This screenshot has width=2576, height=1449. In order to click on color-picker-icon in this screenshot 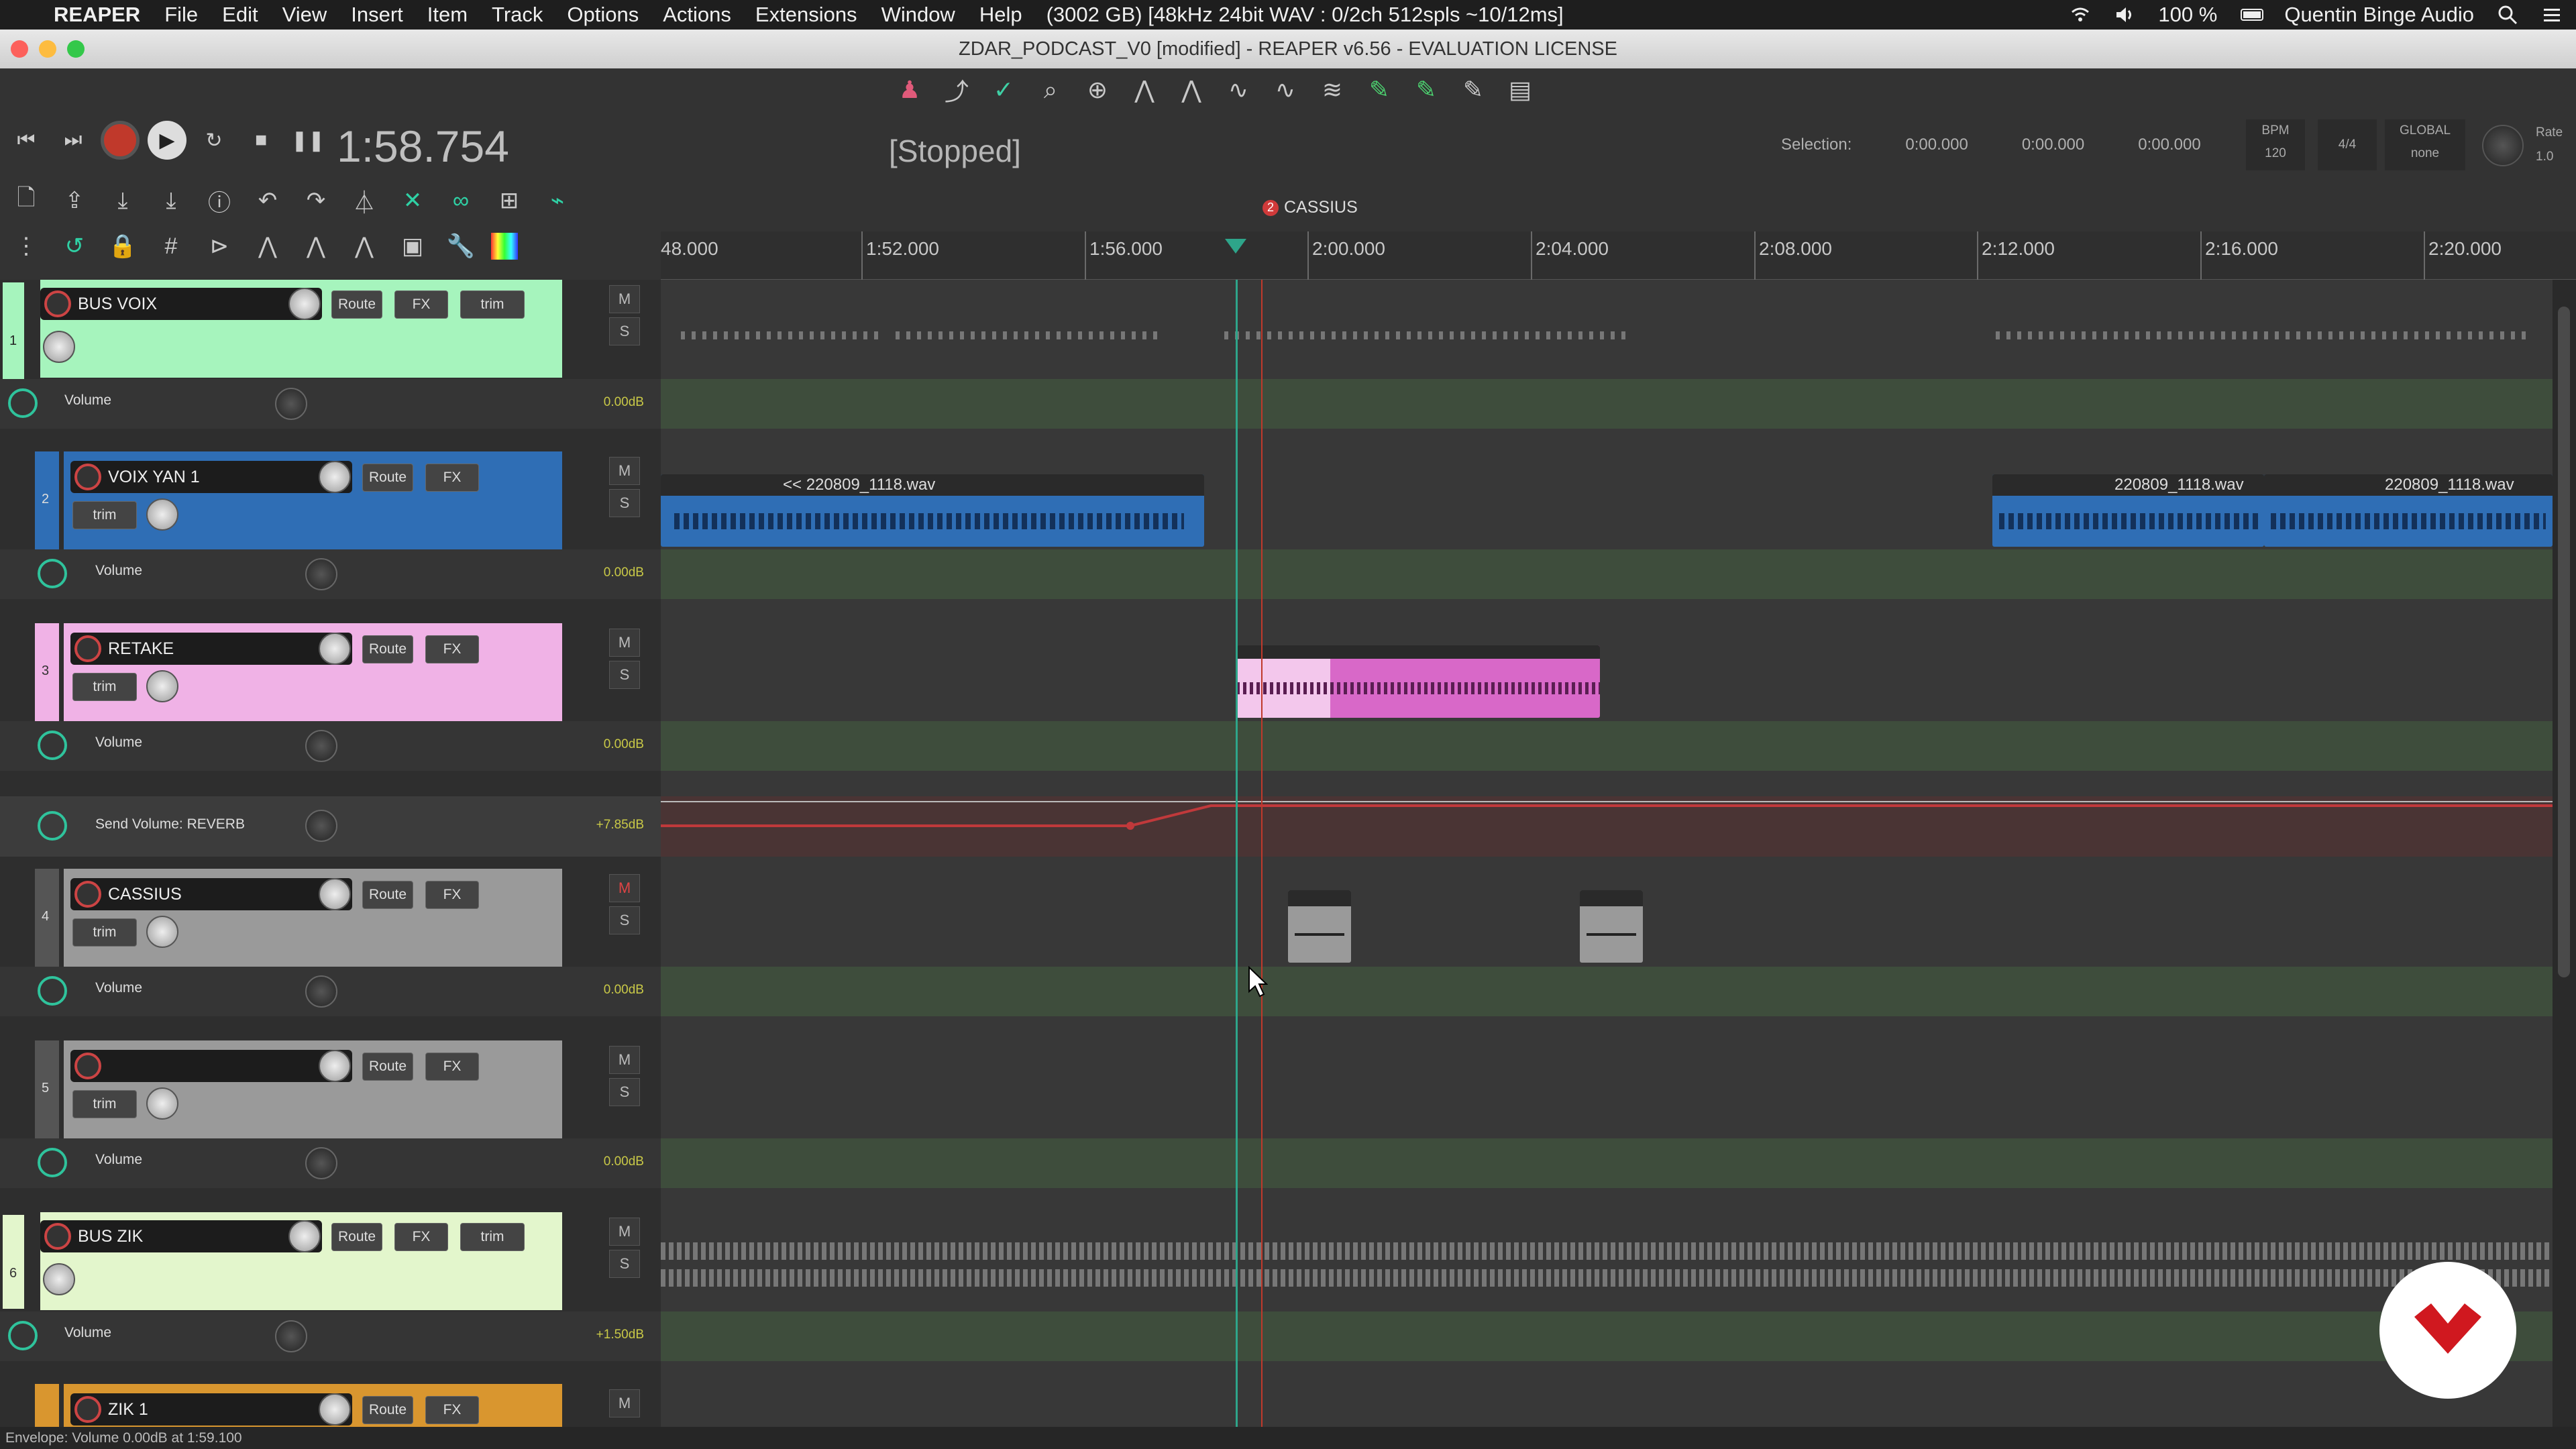, I will do `click(504, 246)`.